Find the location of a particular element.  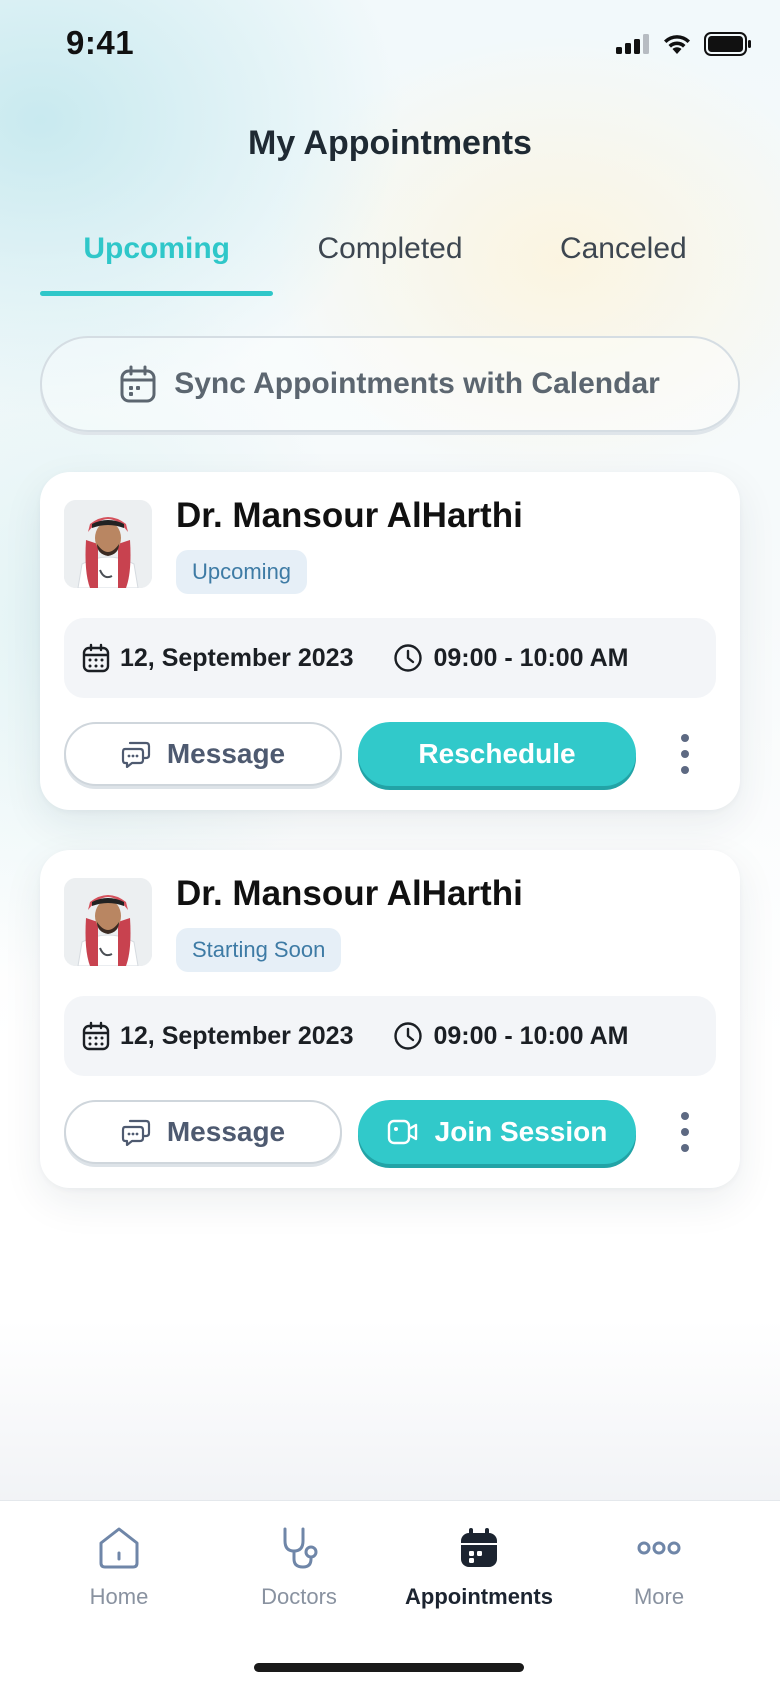

nav-item-doctors: Doctors is located at coordinates (299, 1567).